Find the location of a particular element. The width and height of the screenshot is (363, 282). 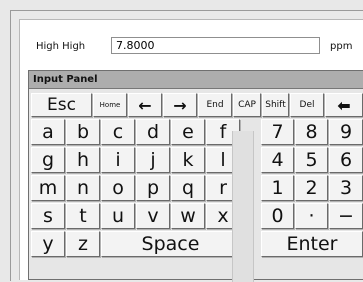

key-6: 6 is located at coordinates (346, 160).